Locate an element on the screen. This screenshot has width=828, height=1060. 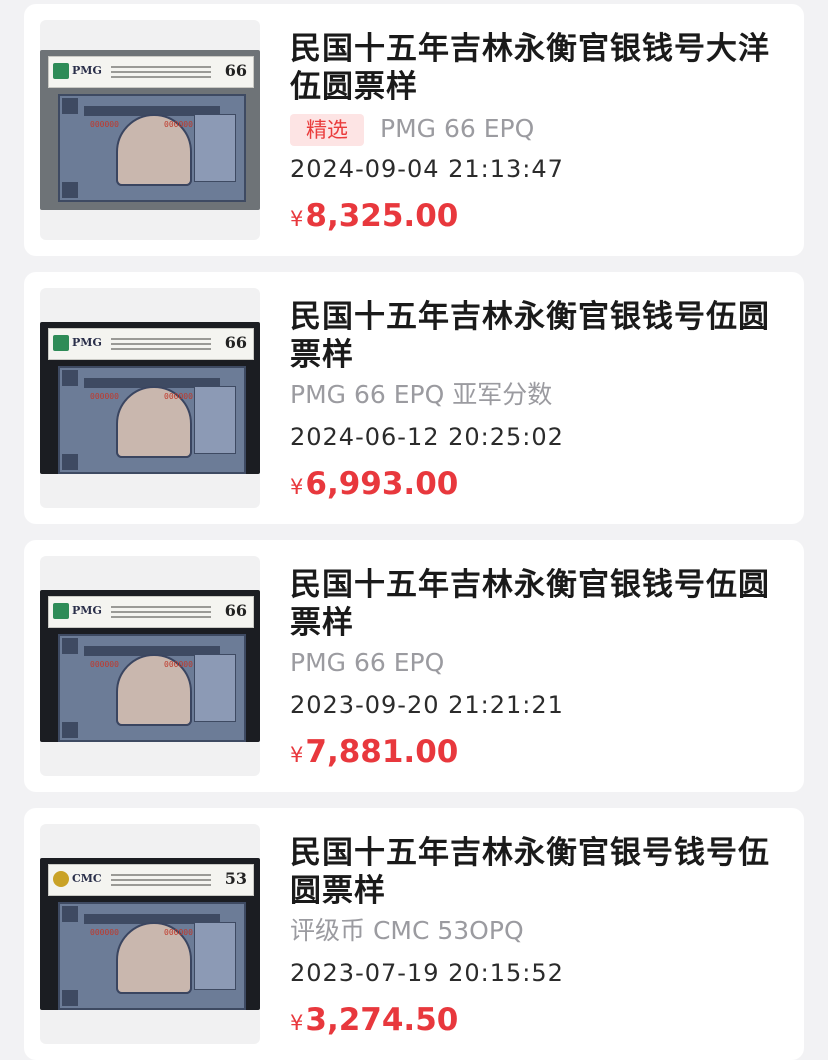
grade-line: 精选 PMG 66 EPQ is located at coordinates (412, 129).